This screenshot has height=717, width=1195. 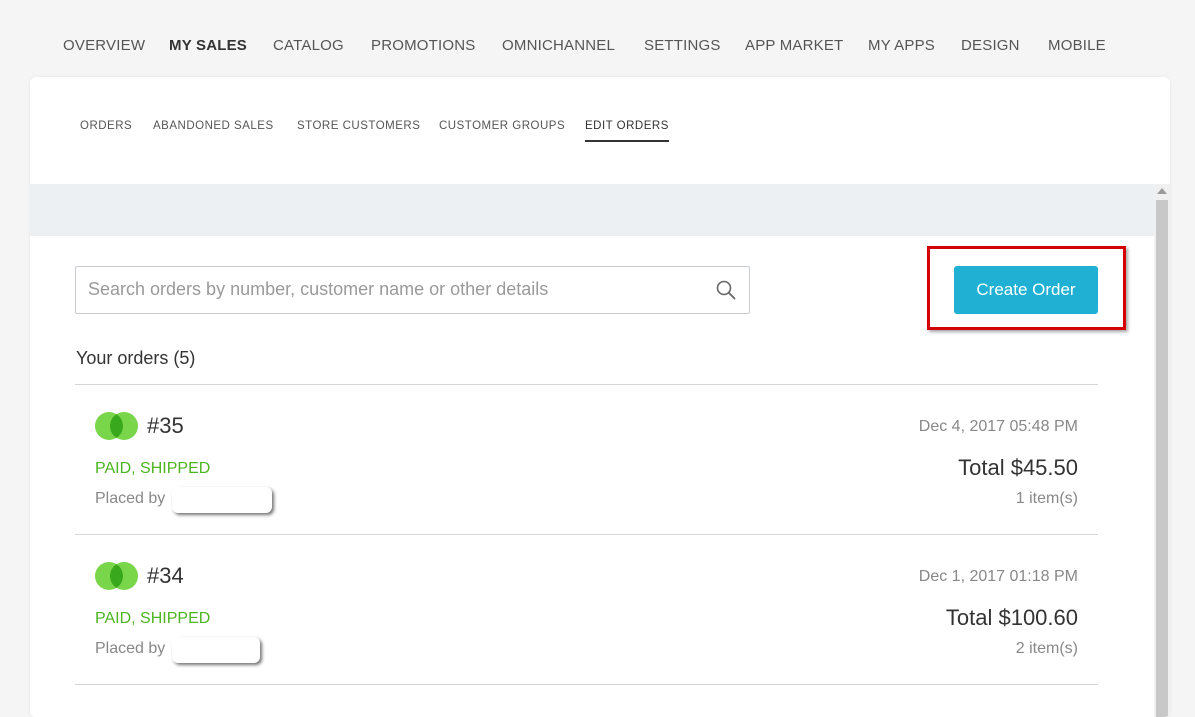 I want to click on top-nav-design: DESIGN, so click(x=990, y=45).